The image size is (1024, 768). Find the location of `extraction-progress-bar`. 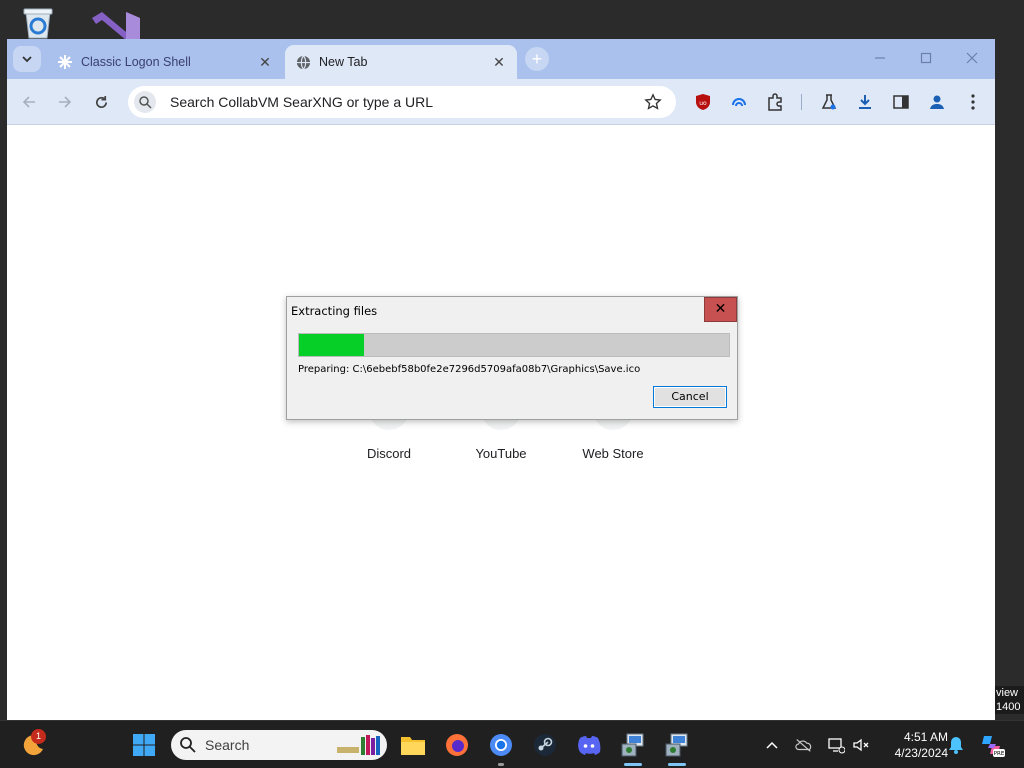

extraction-progress-bar is located at coordinates (514, 345).